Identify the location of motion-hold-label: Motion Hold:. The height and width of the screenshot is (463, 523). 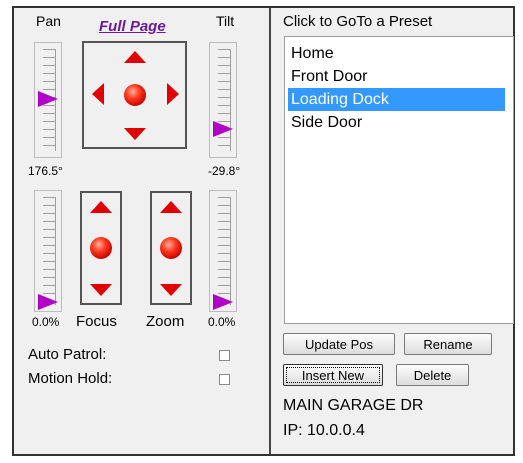
(70, 378).